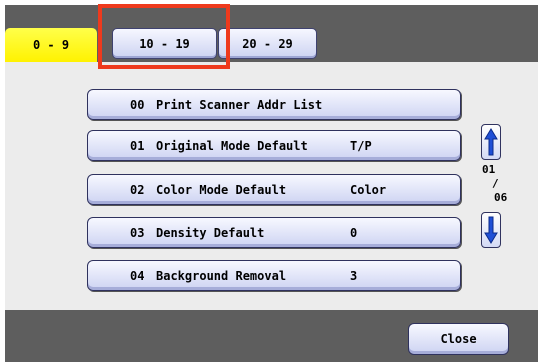 The image size is (538, 362). What do you see at coordinates (239, 105) in the screenshot?
I see `item-label: Print Scanner Addr List` at bounding box center [239, 105].